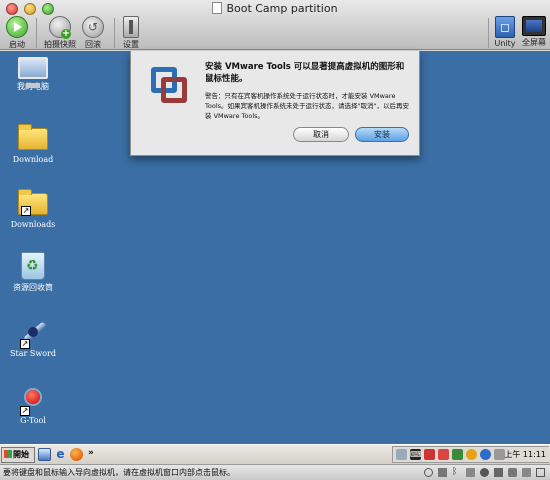 Image resolution: width=550 pixels, height=480 pixels. I want to click on fullscreen-button: 全屏幕, so click(534, 32).